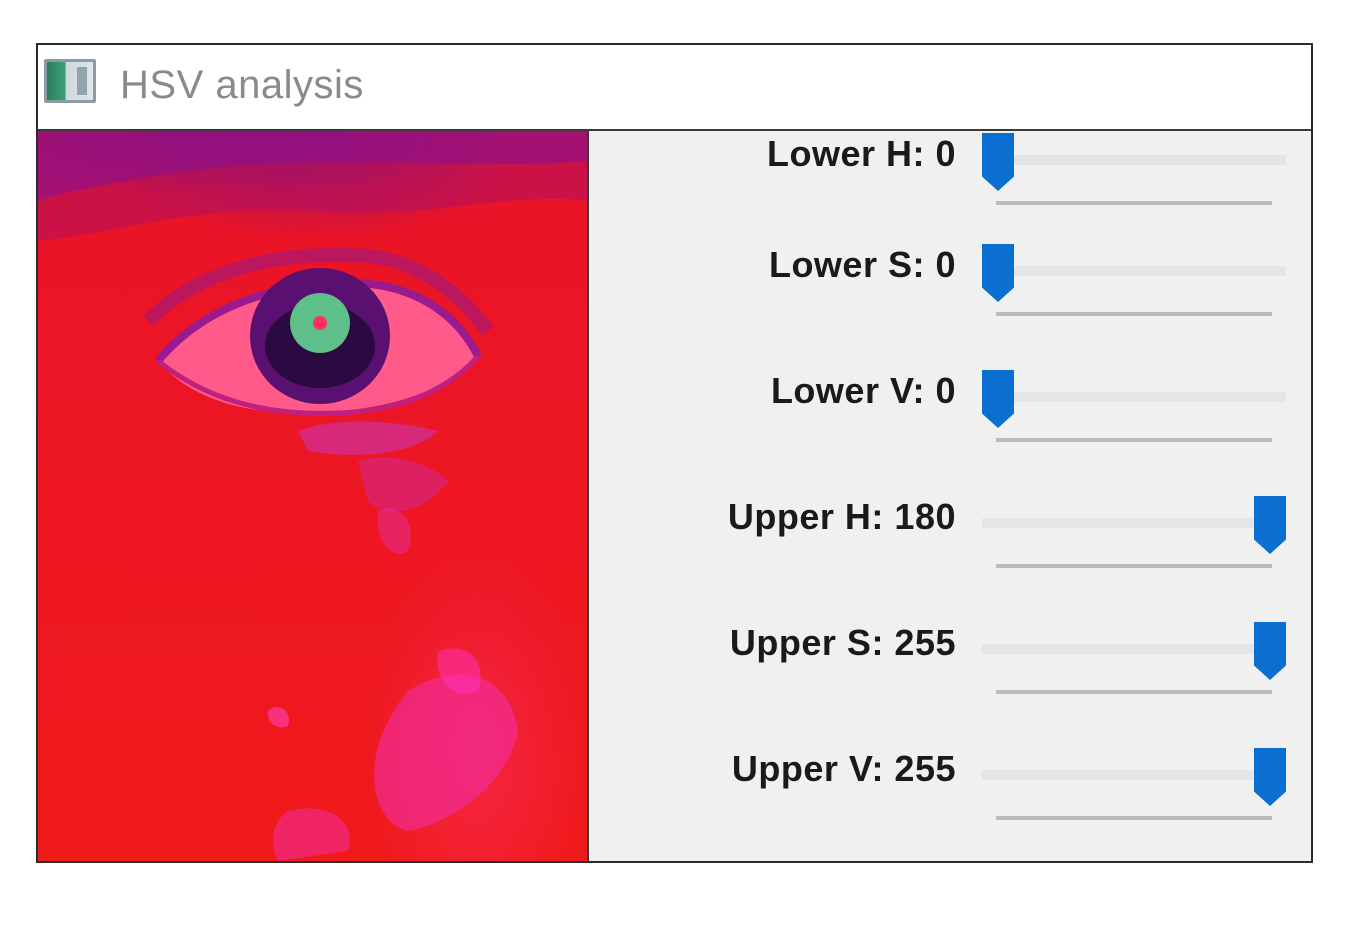 Image resolution: width=1360 pixels, height=929 pixels. What do you see at coordinates (862, 264) in the screenshot?
I see `slider-label-lower-s: Lower S: 0` at bounding box center [862, 264].